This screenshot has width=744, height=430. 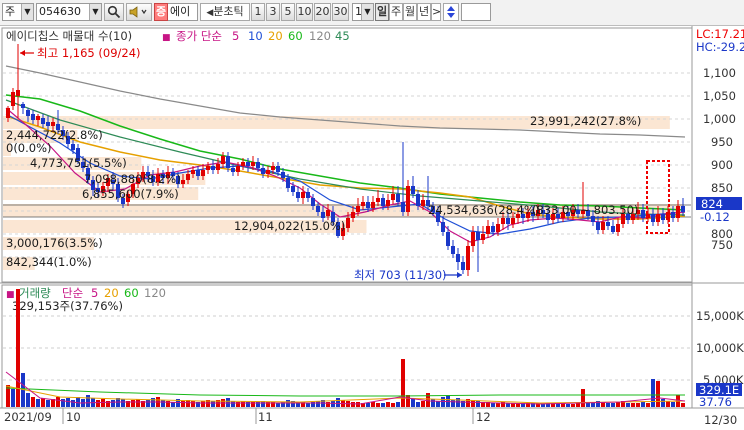 What do you see at coordinates (225, 12) in the screenshot?
I see `period-type-select: ◀분초틱` at bounding box center [225, 12].